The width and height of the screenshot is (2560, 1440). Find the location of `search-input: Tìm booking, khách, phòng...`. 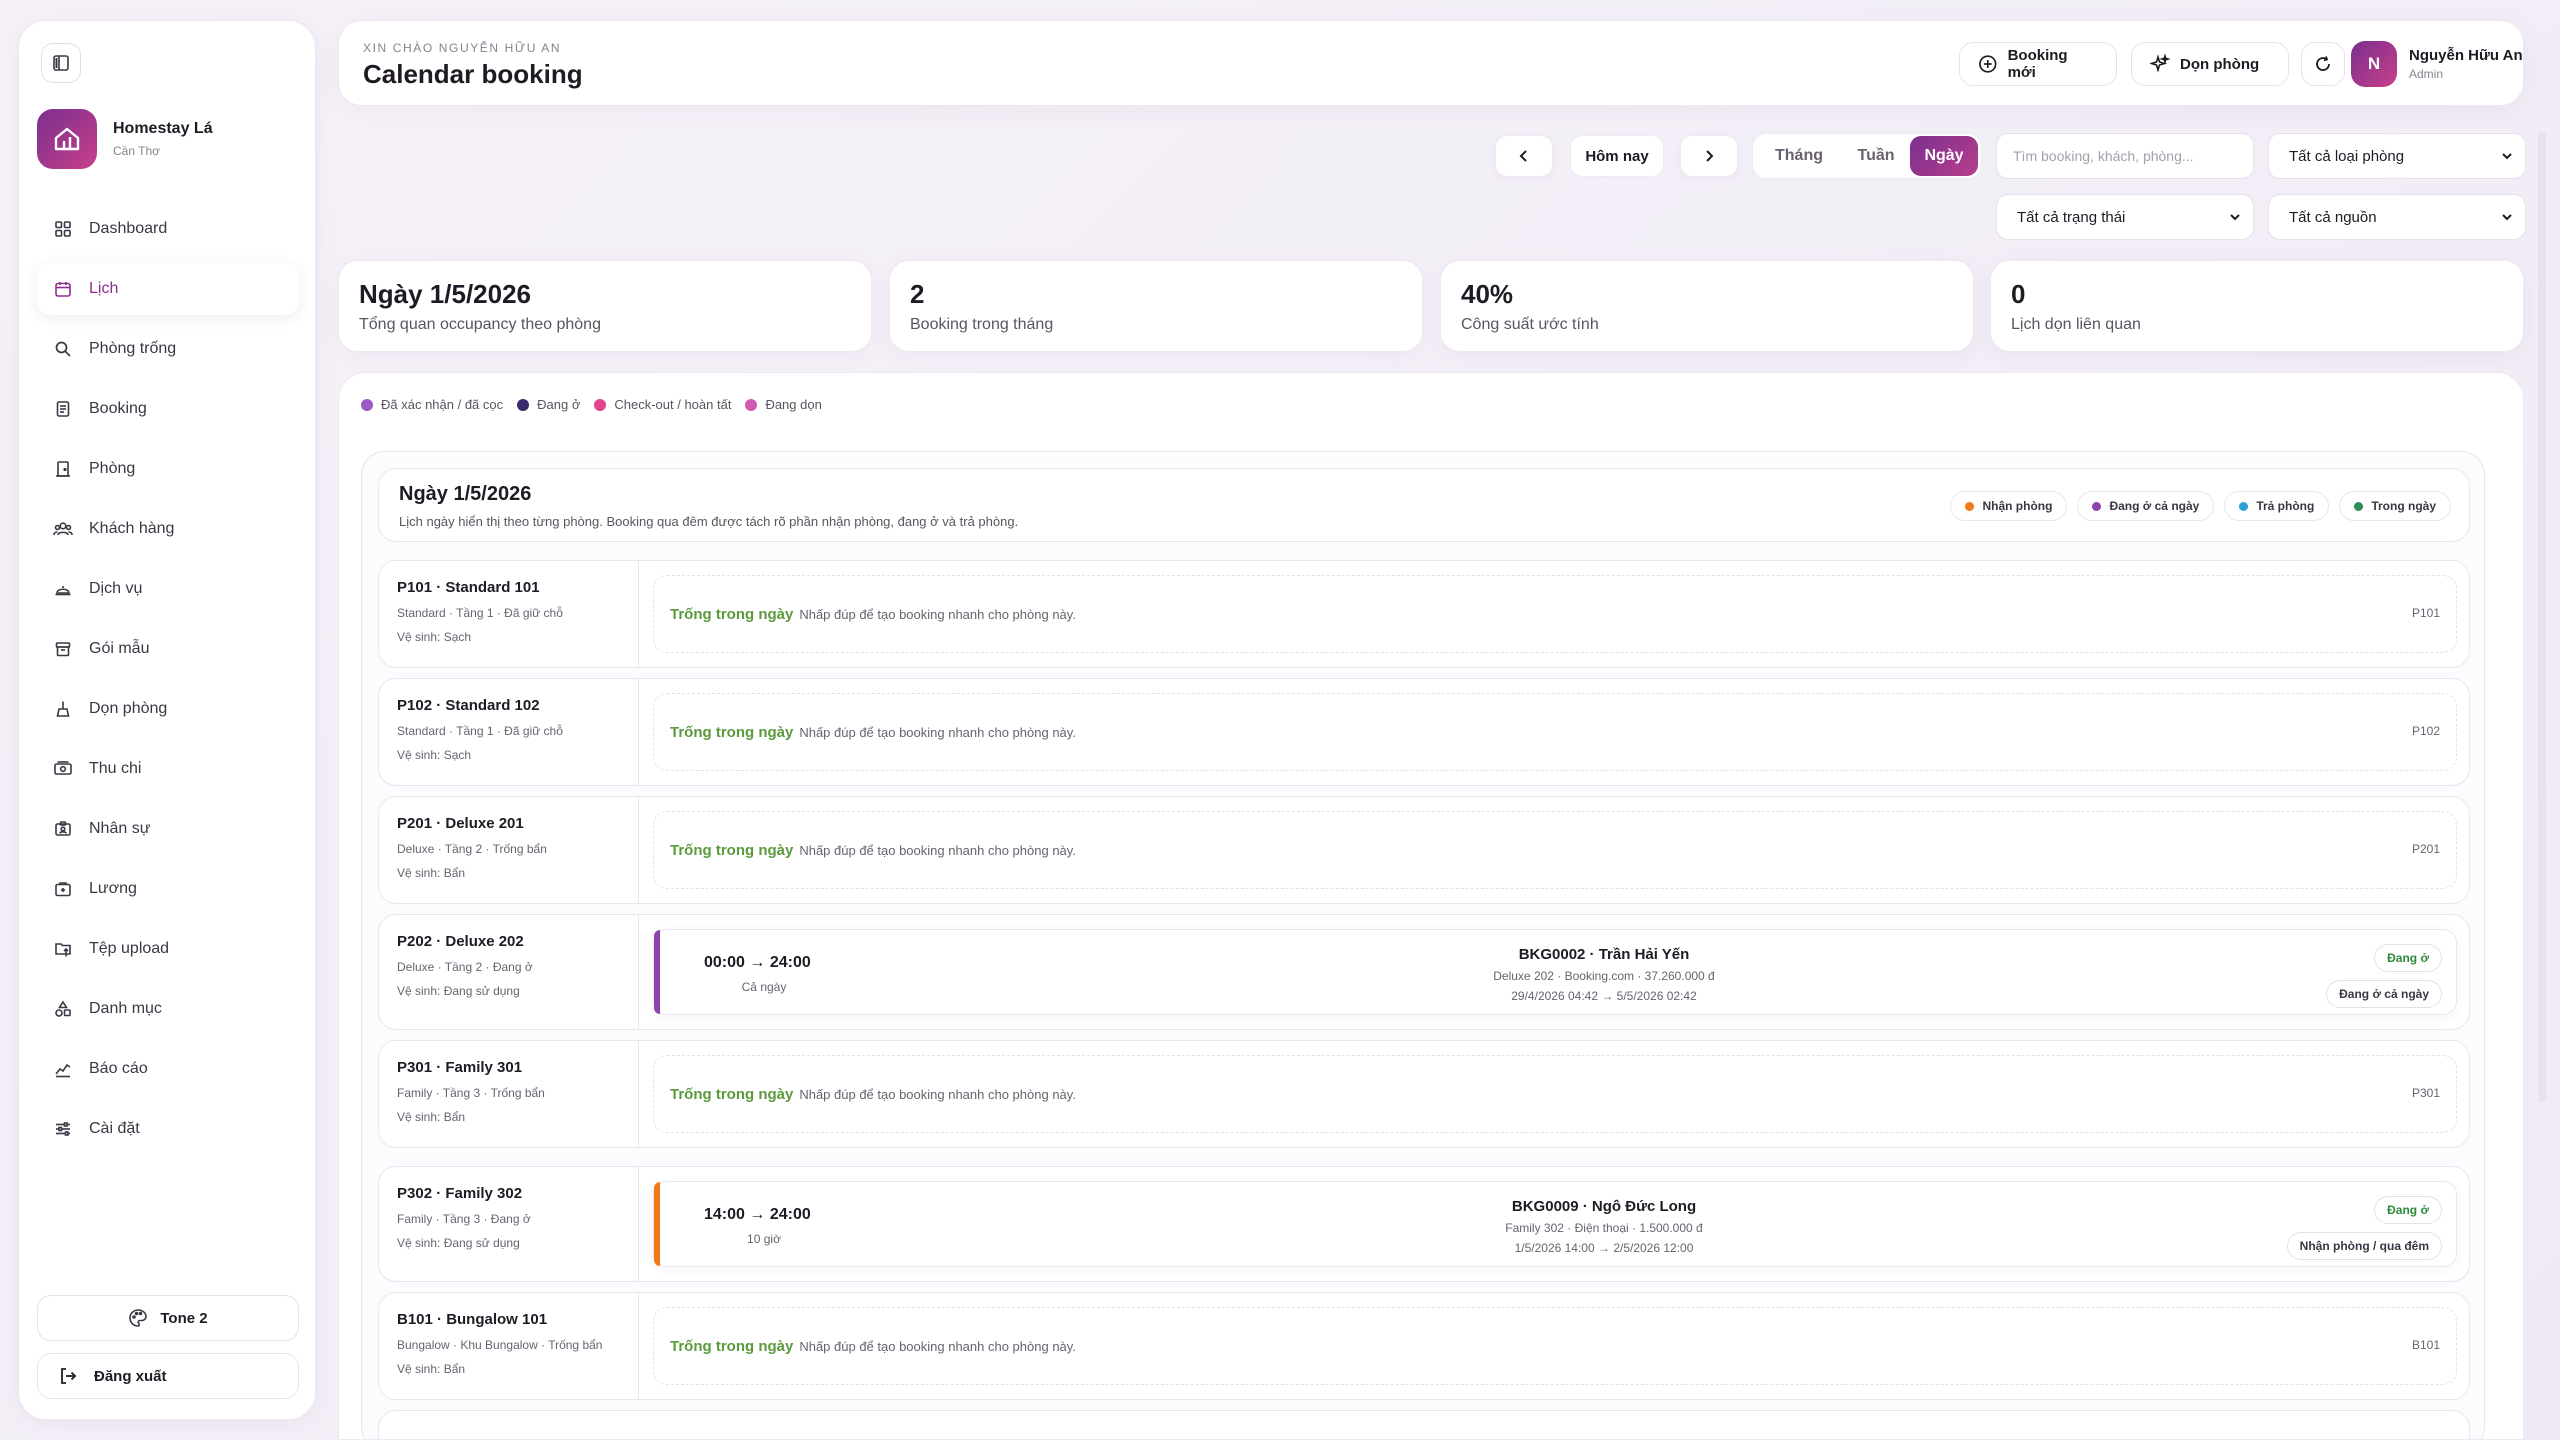

search-input: Tìm booking, khách, phòng... is located at coordinates (2125, 156).